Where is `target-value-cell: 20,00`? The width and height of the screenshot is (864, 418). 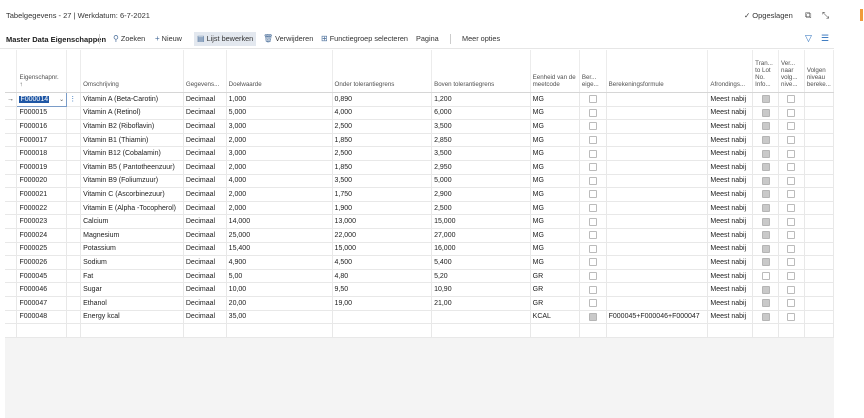
target-value-cell: 20,00 is located at coordinates (279, 303).